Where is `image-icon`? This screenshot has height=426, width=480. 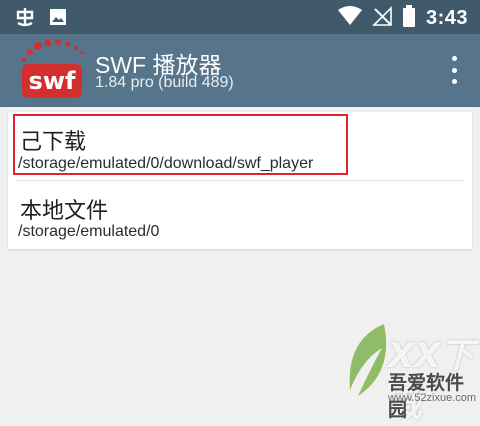 image-icon is located at coordinates (58, 19).